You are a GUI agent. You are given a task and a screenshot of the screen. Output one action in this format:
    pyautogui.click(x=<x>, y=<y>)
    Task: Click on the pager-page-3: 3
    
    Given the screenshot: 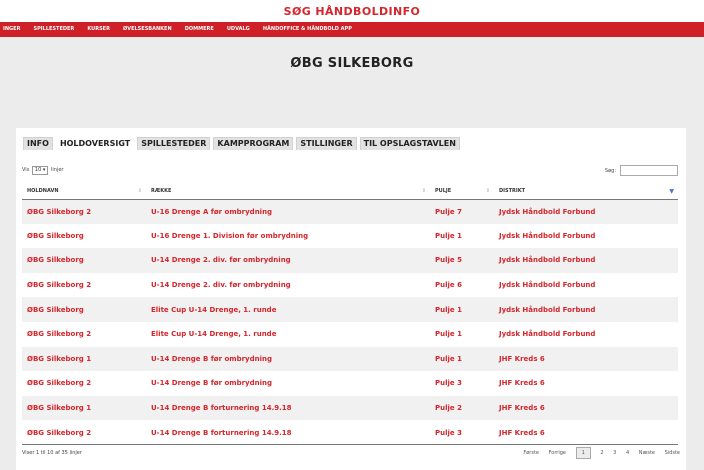 What is the action you would take?
    pyautogui.click(x=614, y=453)
    